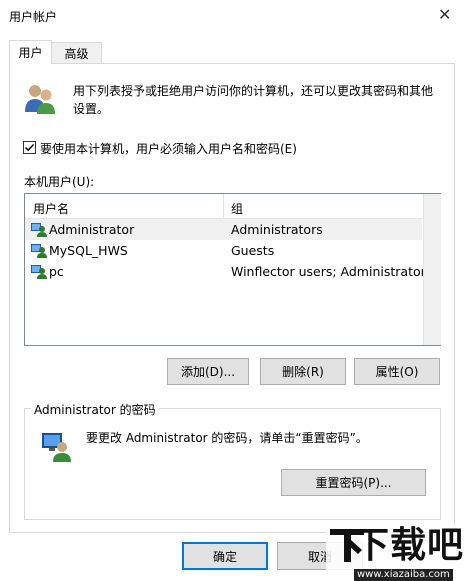  Describe the element at coordinates (59, 182) in the screenshot. I see `users-list-label: 本机用户(U):` at that location.